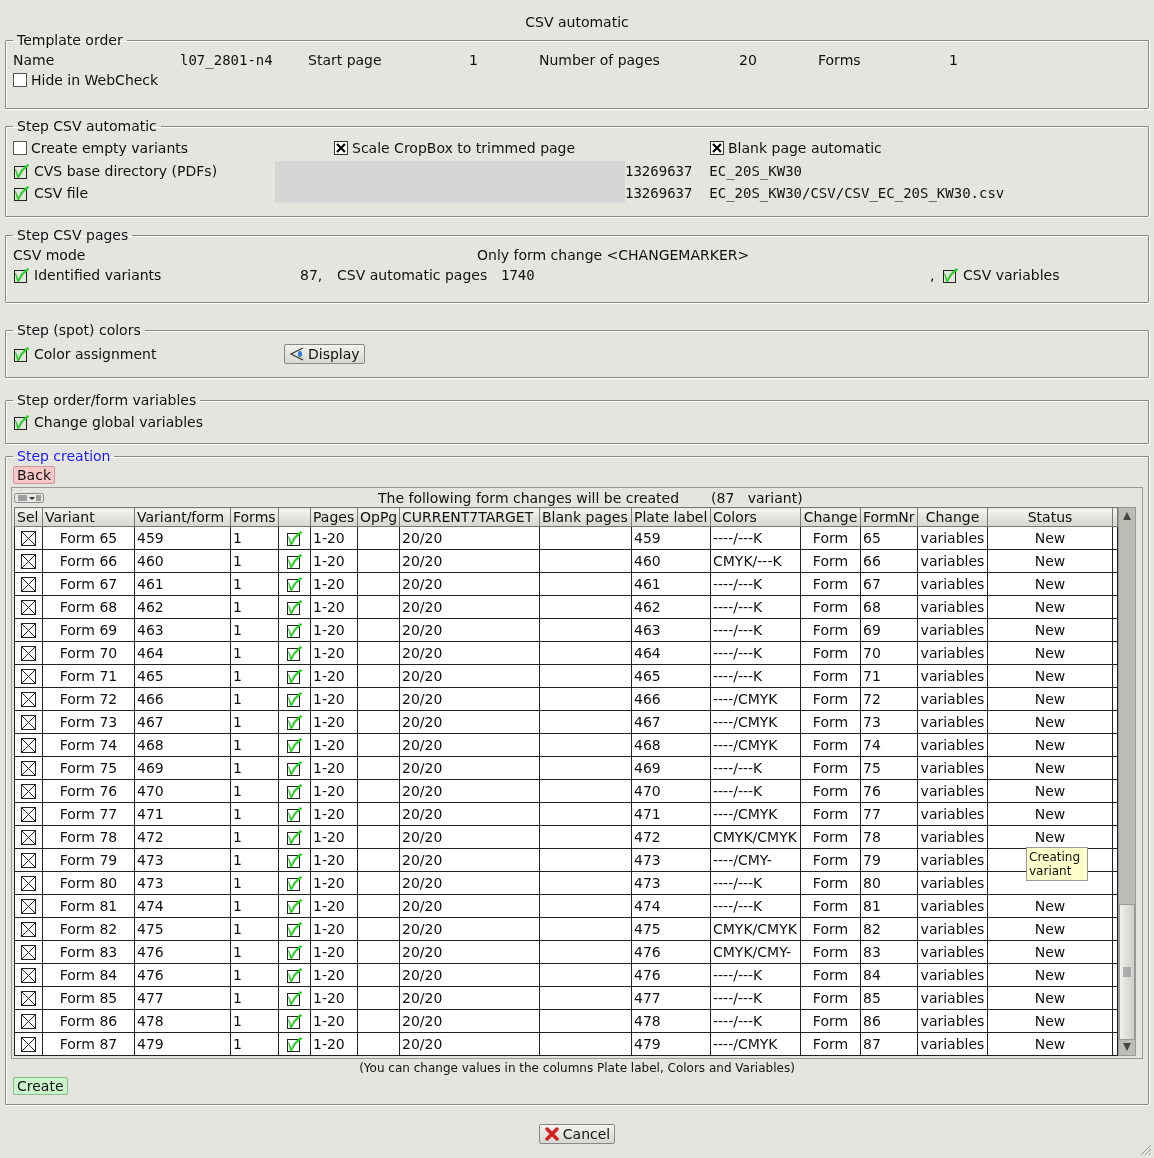  What do you see at coordinates (671, 517) in the screenshot?
I see `column-header: Plate label` at bounding box center [671, 517].